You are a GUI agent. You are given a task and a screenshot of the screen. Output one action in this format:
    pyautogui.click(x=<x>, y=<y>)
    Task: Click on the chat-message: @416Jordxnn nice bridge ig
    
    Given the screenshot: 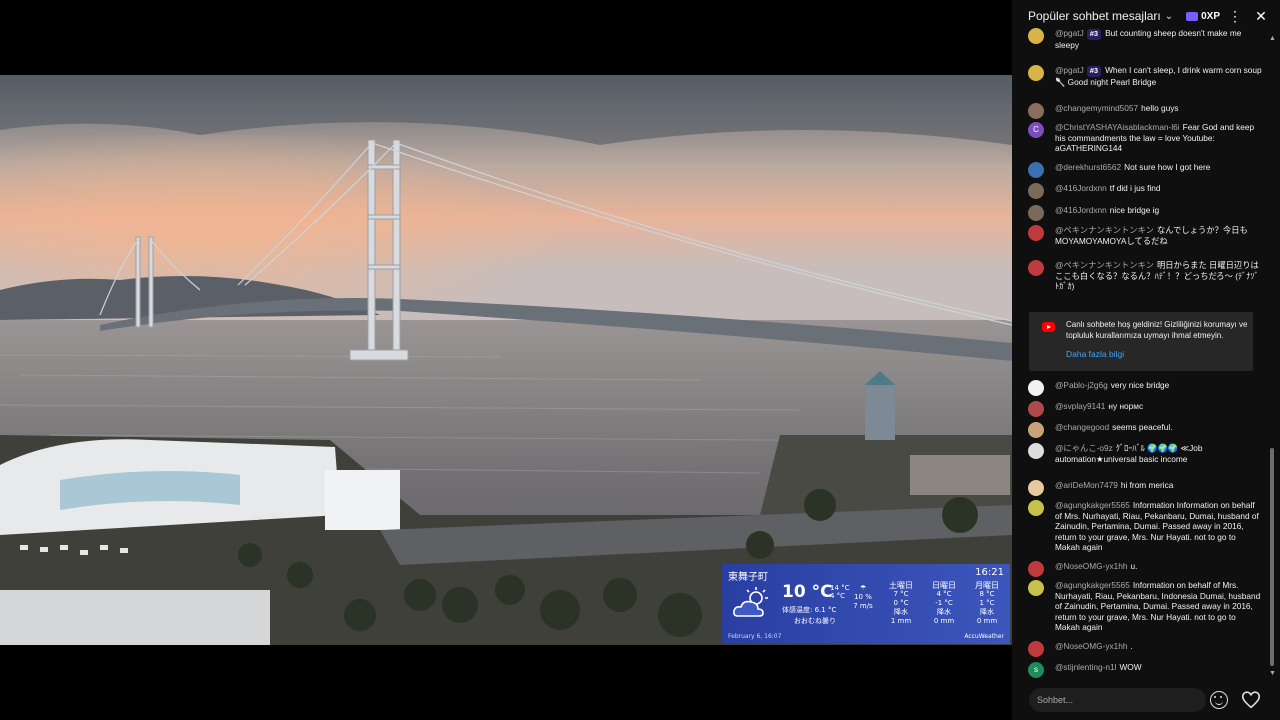 What is the action you would take?
    pyautogui.click(x=1145, y=213)
    